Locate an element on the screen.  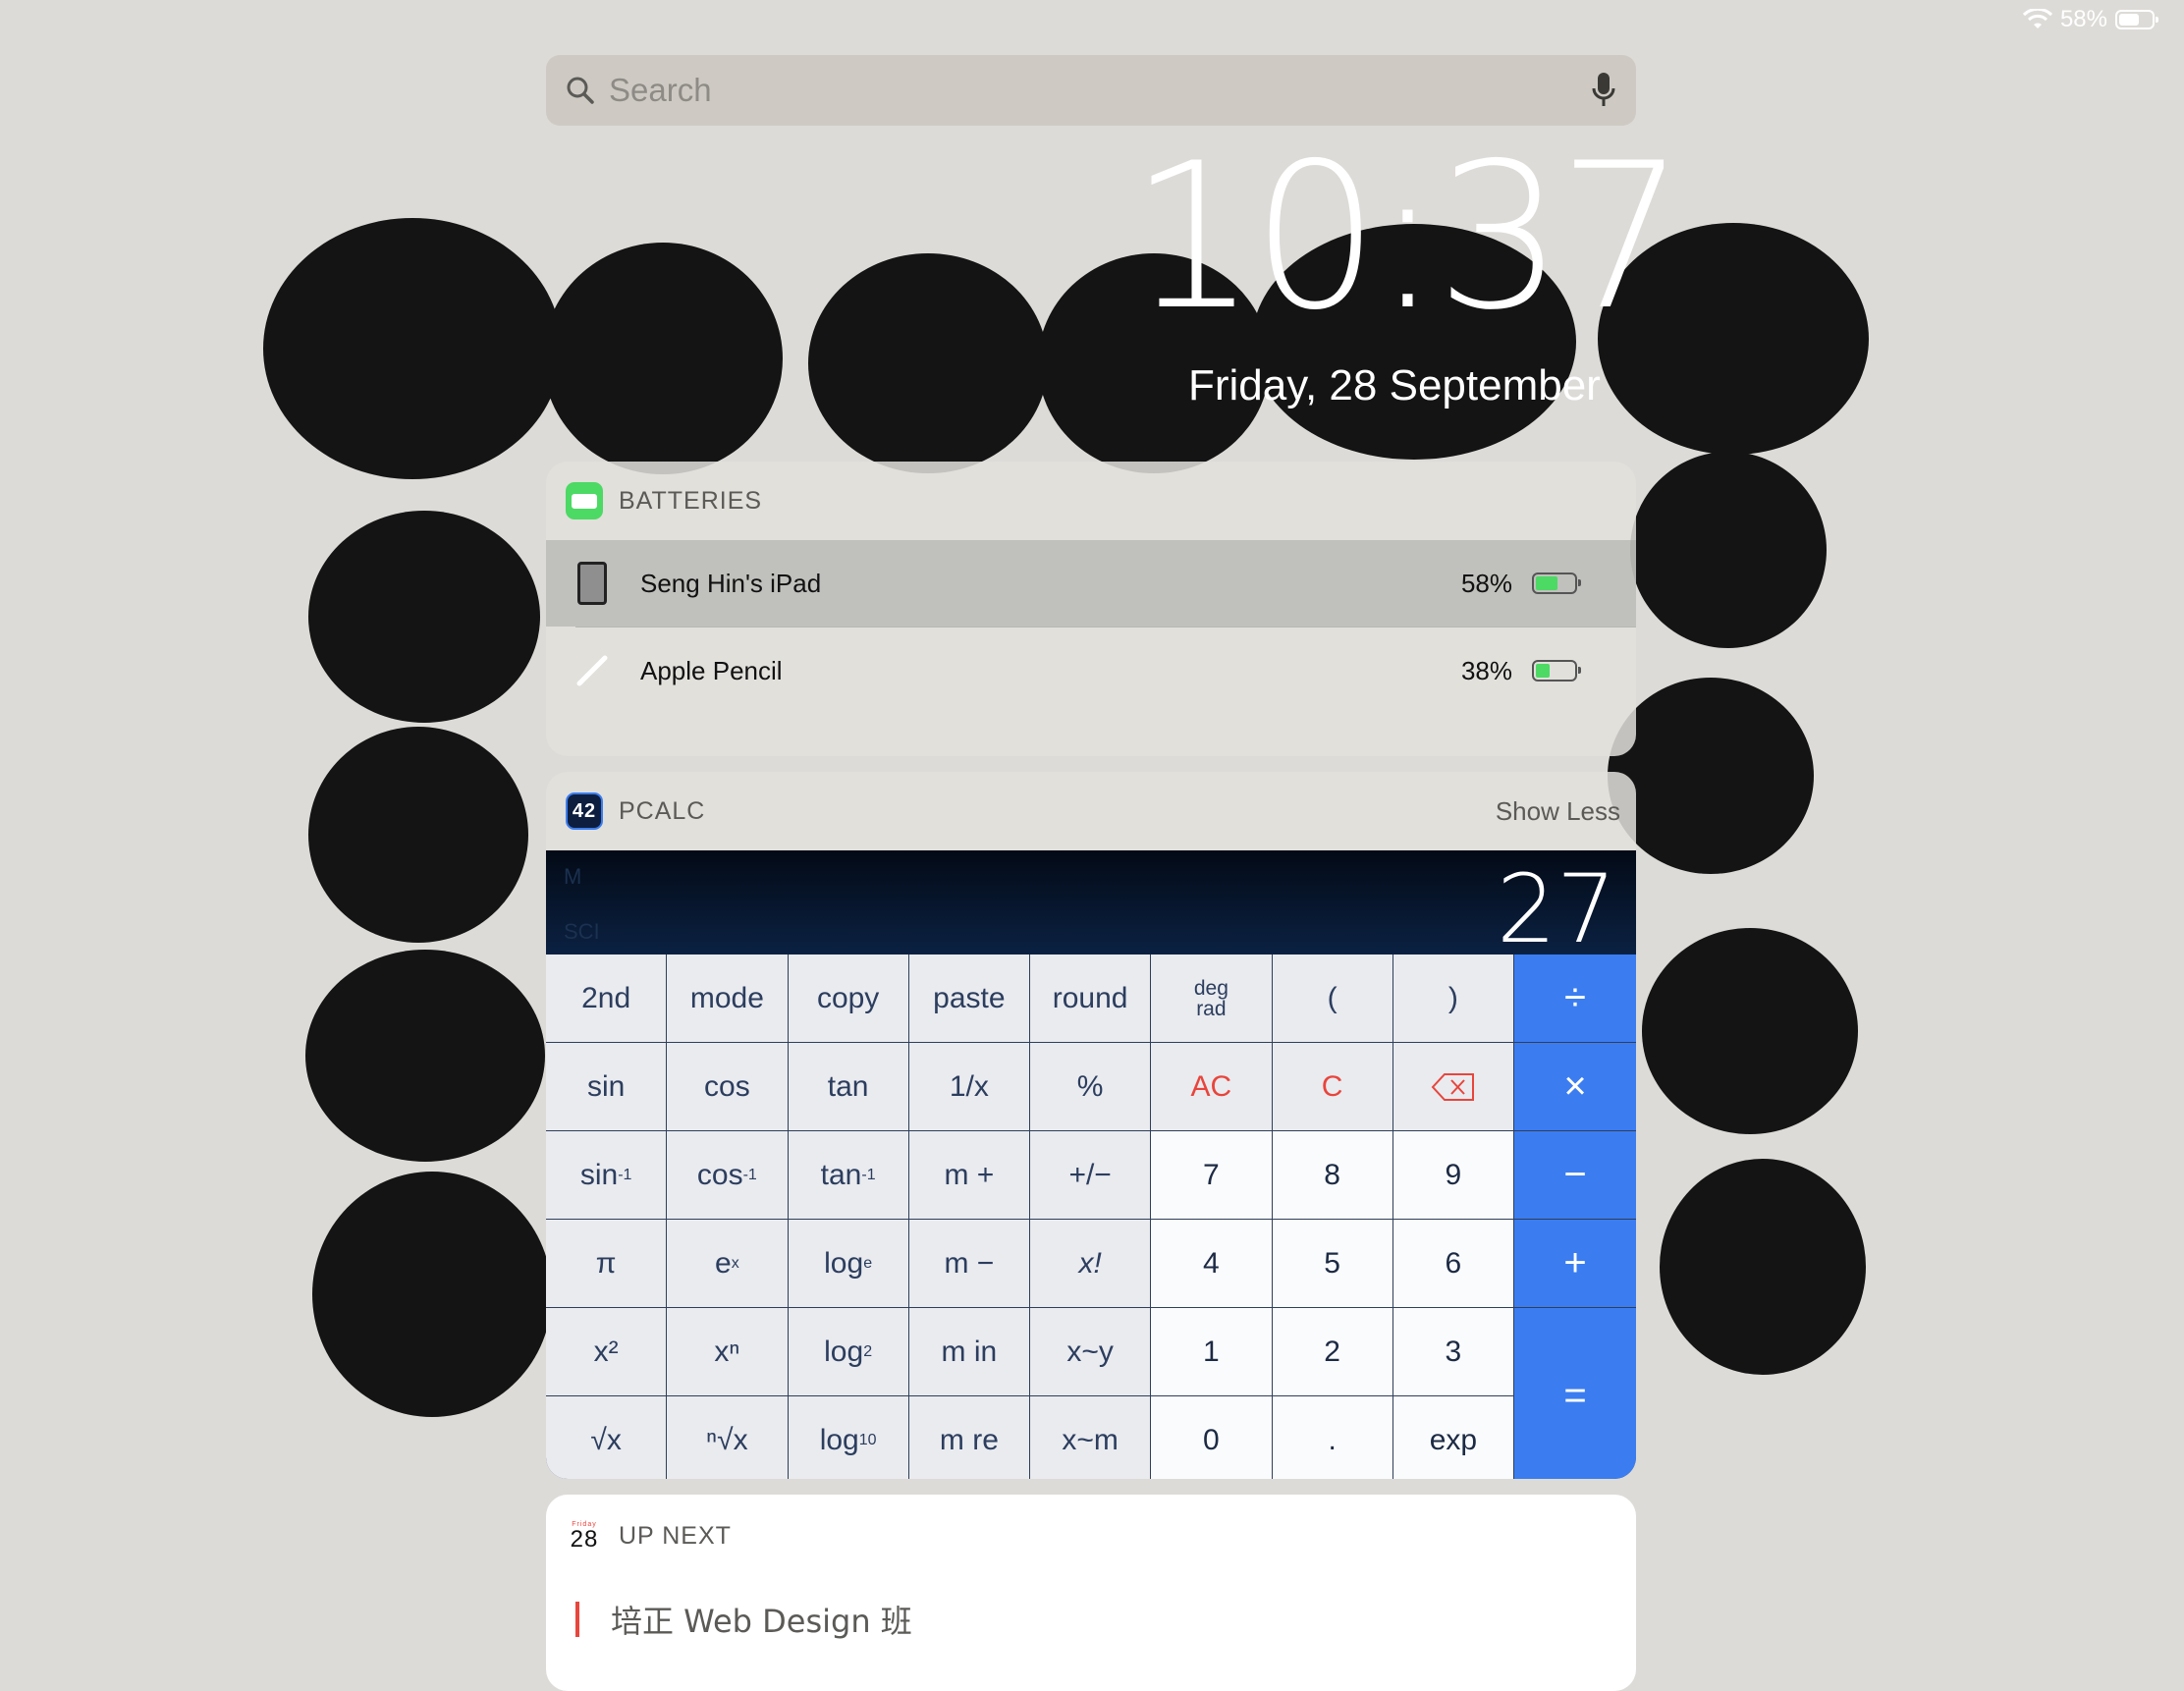
key-backspace is located at coordinates (1452, 1086).